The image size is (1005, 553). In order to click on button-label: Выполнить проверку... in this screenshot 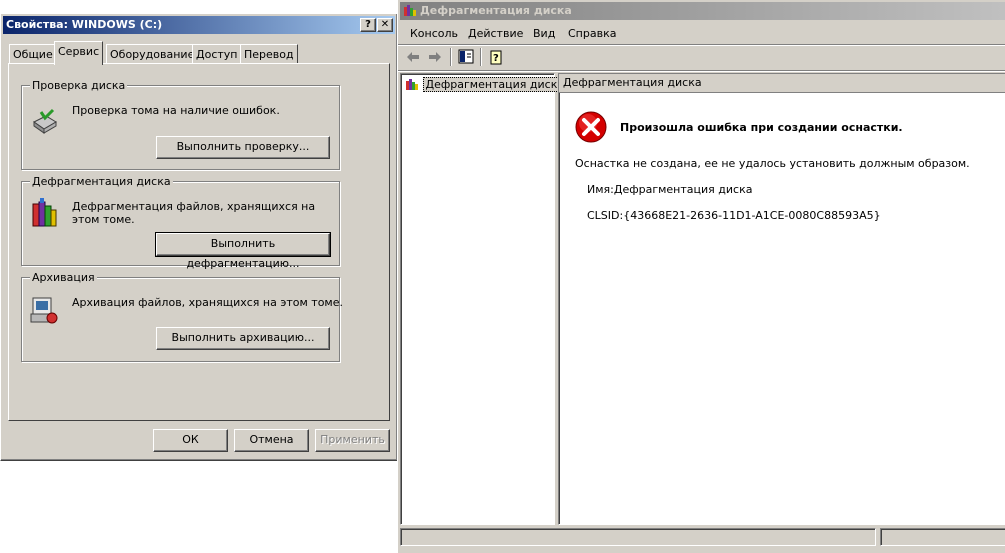, I will do `click(243, 146)`.